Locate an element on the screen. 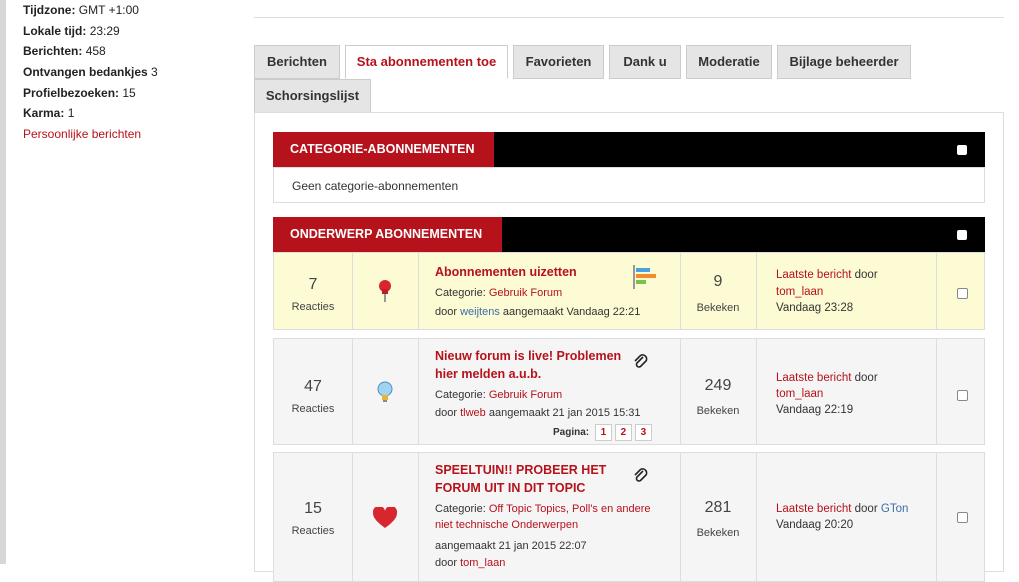  tab-abonnementen: Sta abonnementen toe is located at coordinates (426, 62).